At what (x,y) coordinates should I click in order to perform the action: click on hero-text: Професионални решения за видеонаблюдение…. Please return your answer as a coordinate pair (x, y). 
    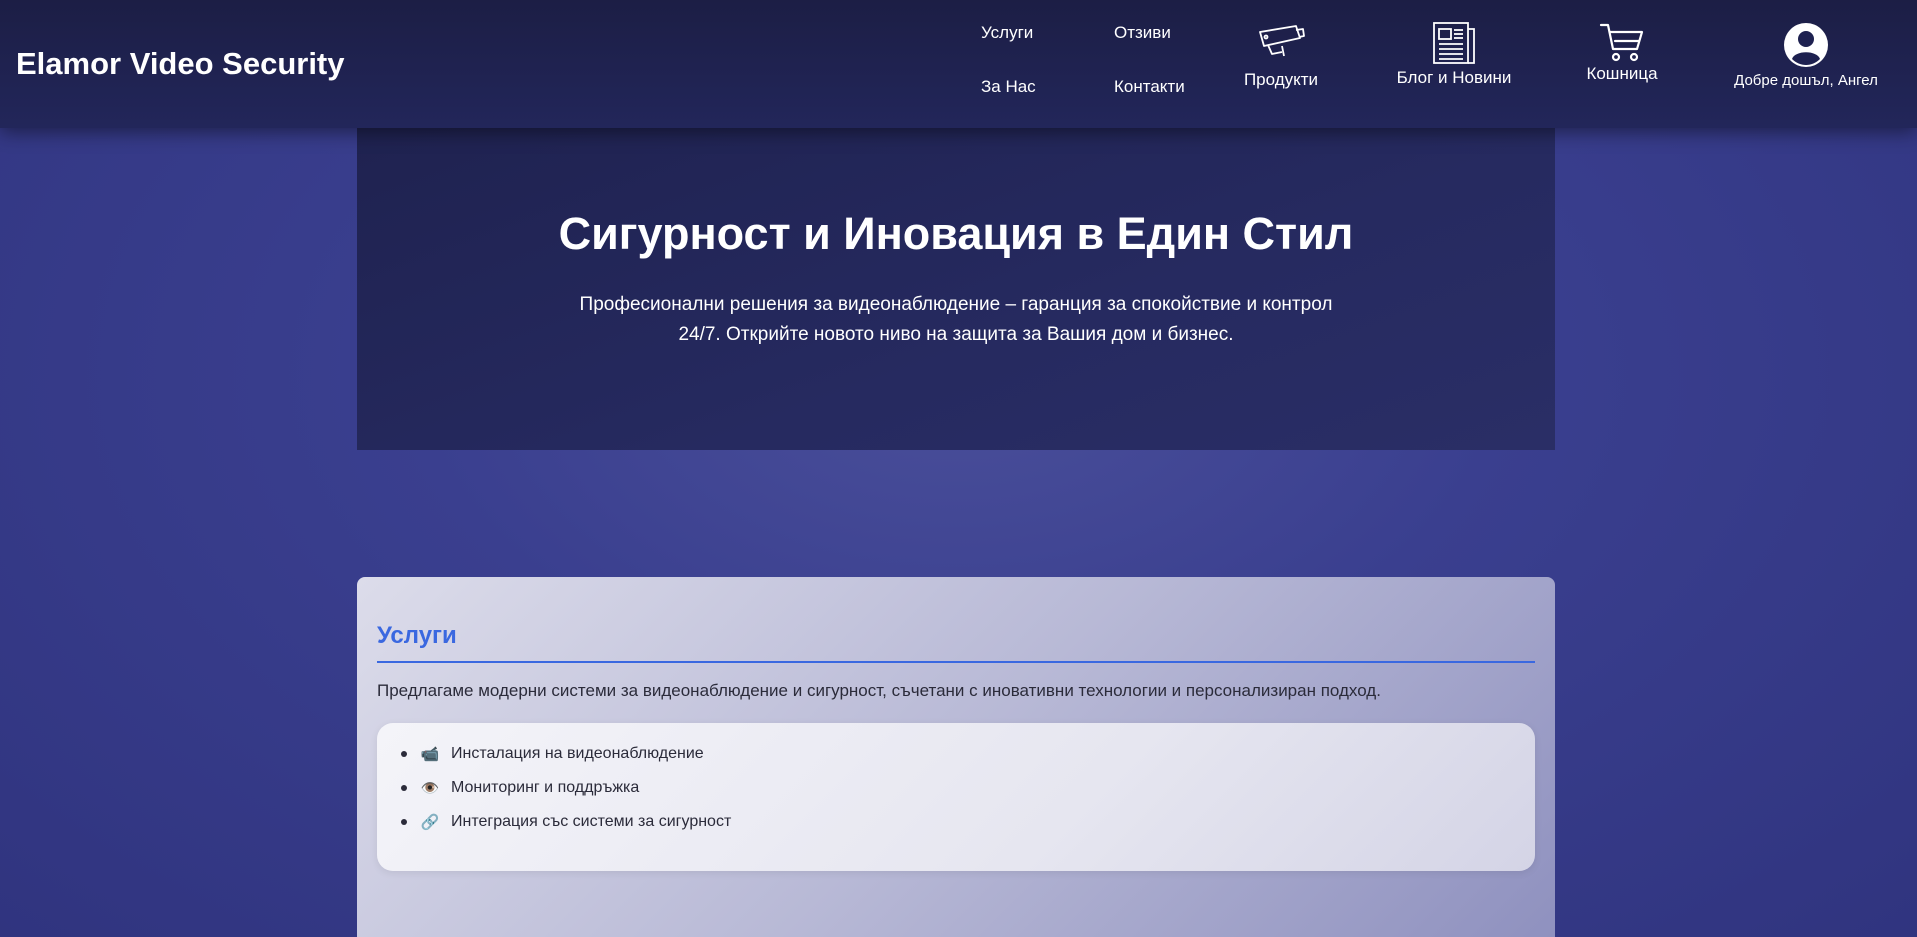
    Looking at the image, I should click on (956, 319).